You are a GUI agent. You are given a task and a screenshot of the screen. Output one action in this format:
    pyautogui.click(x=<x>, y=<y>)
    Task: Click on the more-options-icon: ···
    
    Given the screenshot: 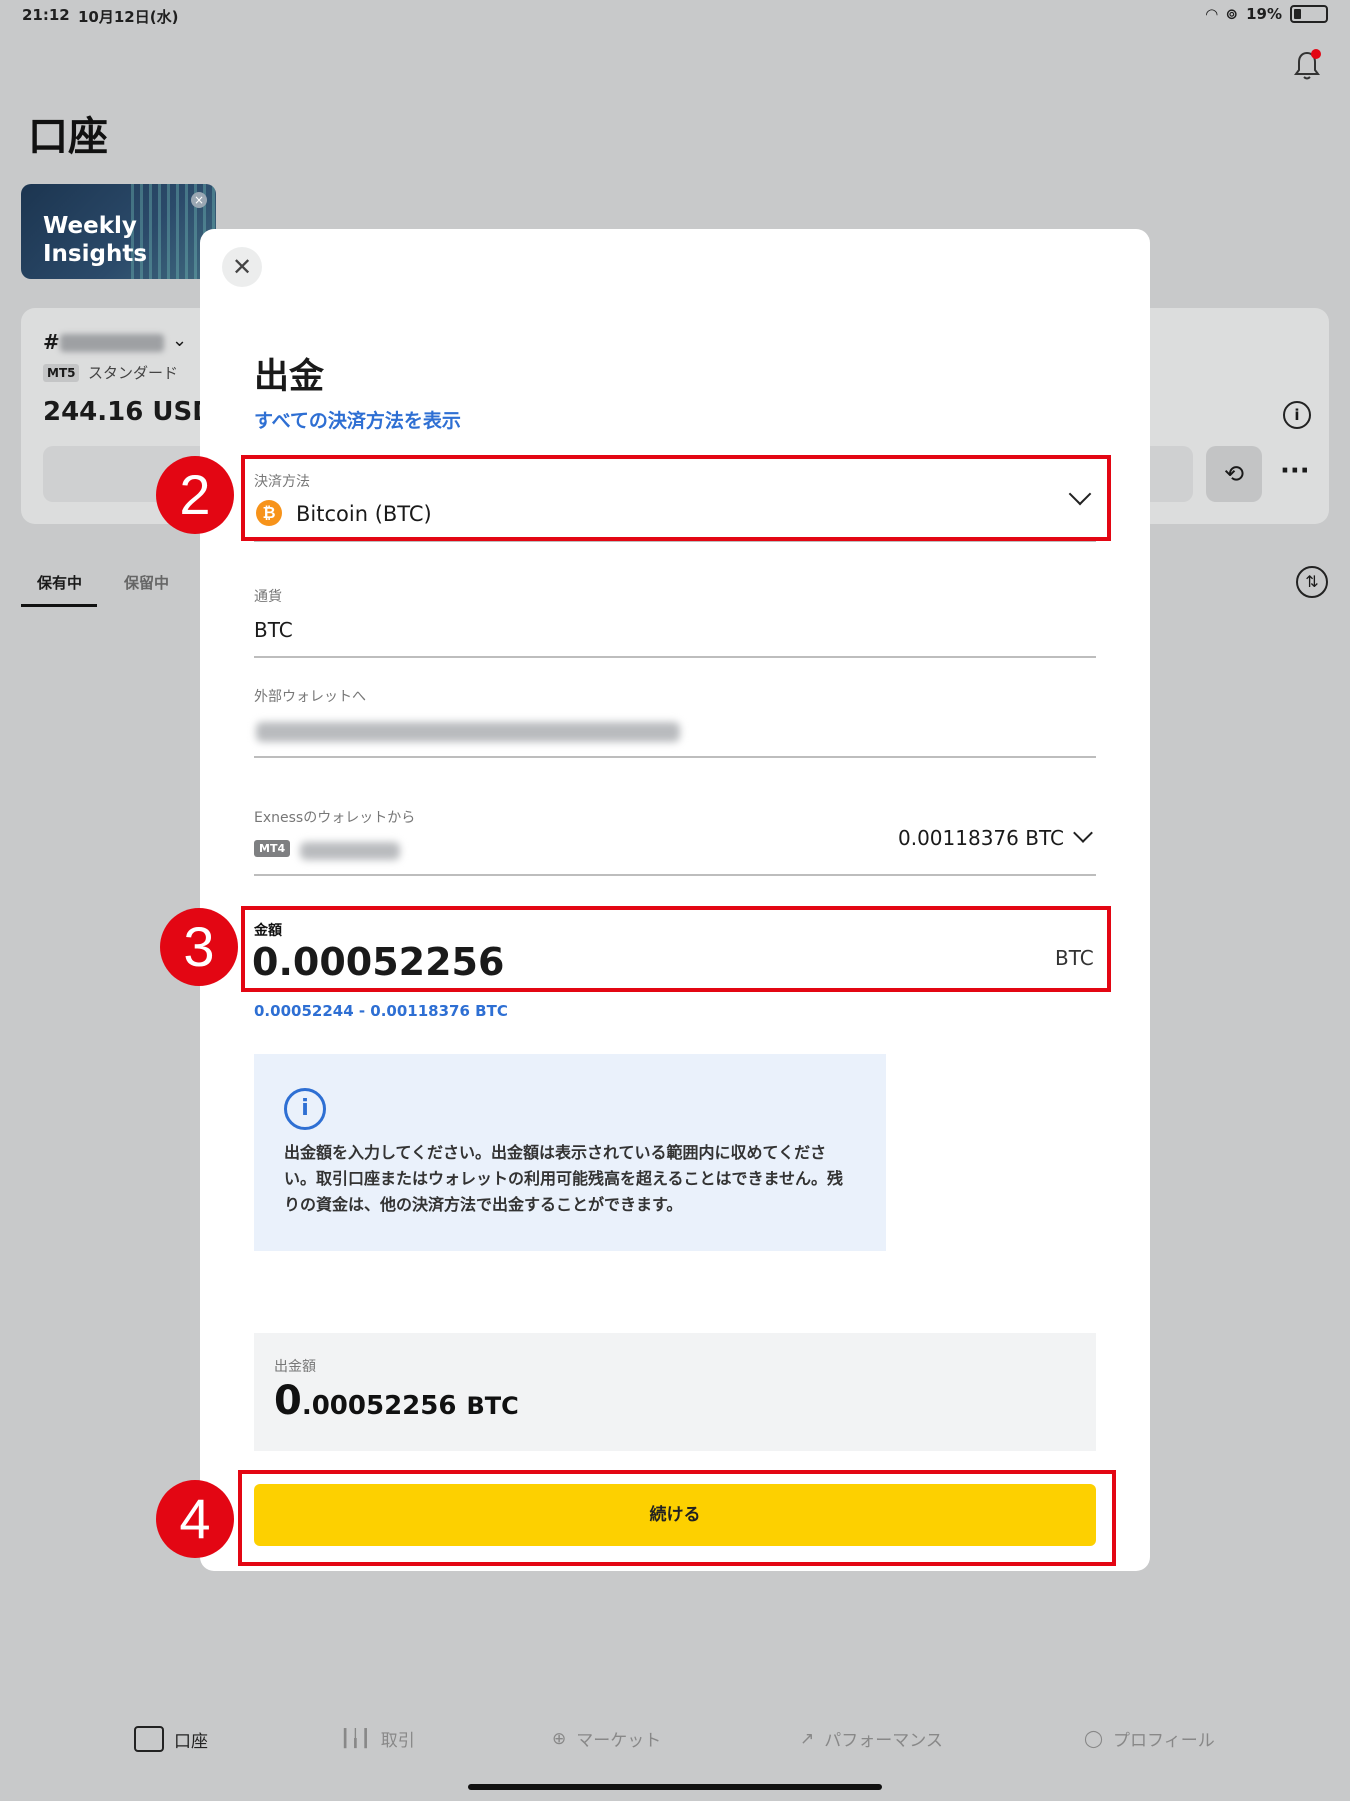 What is the action you would take?
    pyautogui.click(x=1295, y=471)
    